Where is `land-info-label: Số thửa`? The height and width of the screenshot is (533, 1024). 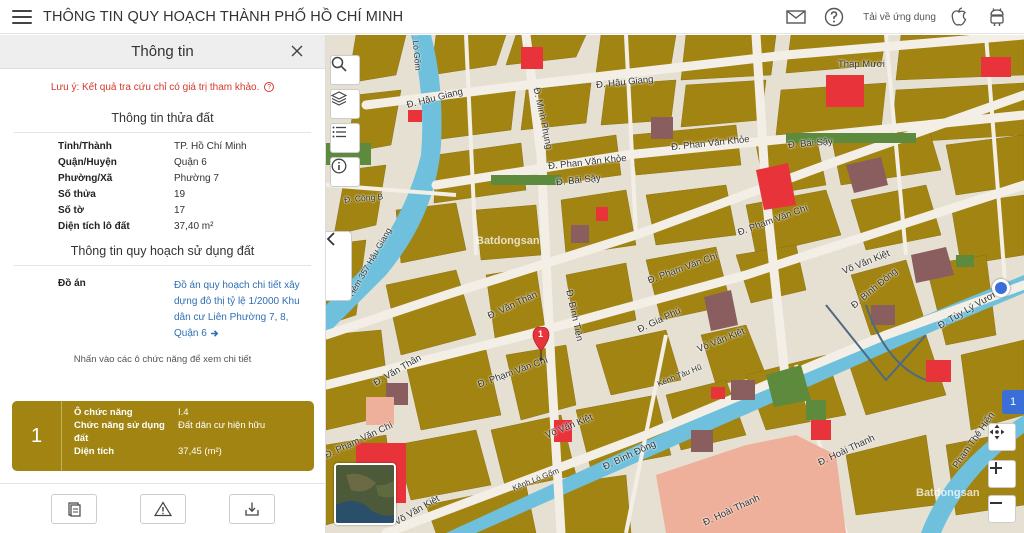 land-info-label: Số thửa is located at coordinates (77, 194).